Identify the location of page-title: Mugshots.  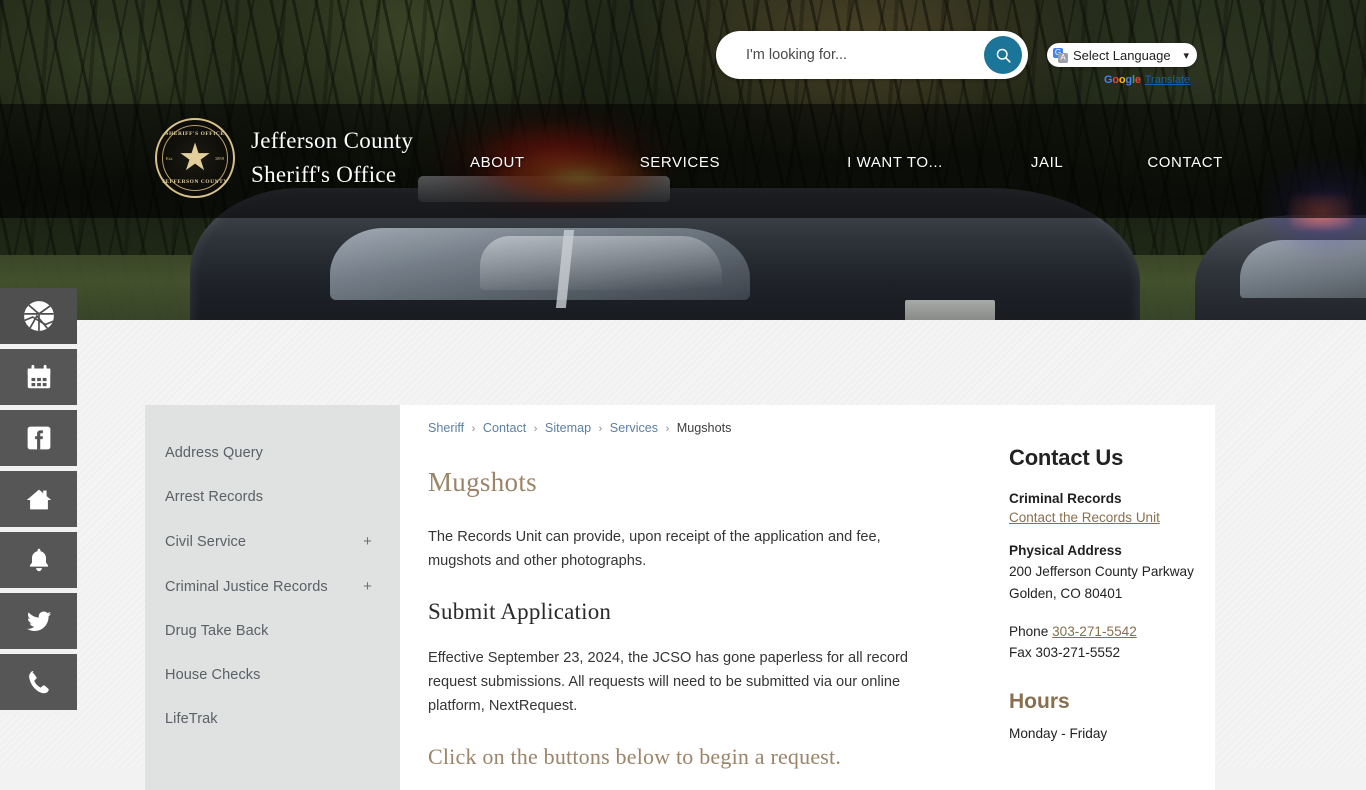
(482, 482).